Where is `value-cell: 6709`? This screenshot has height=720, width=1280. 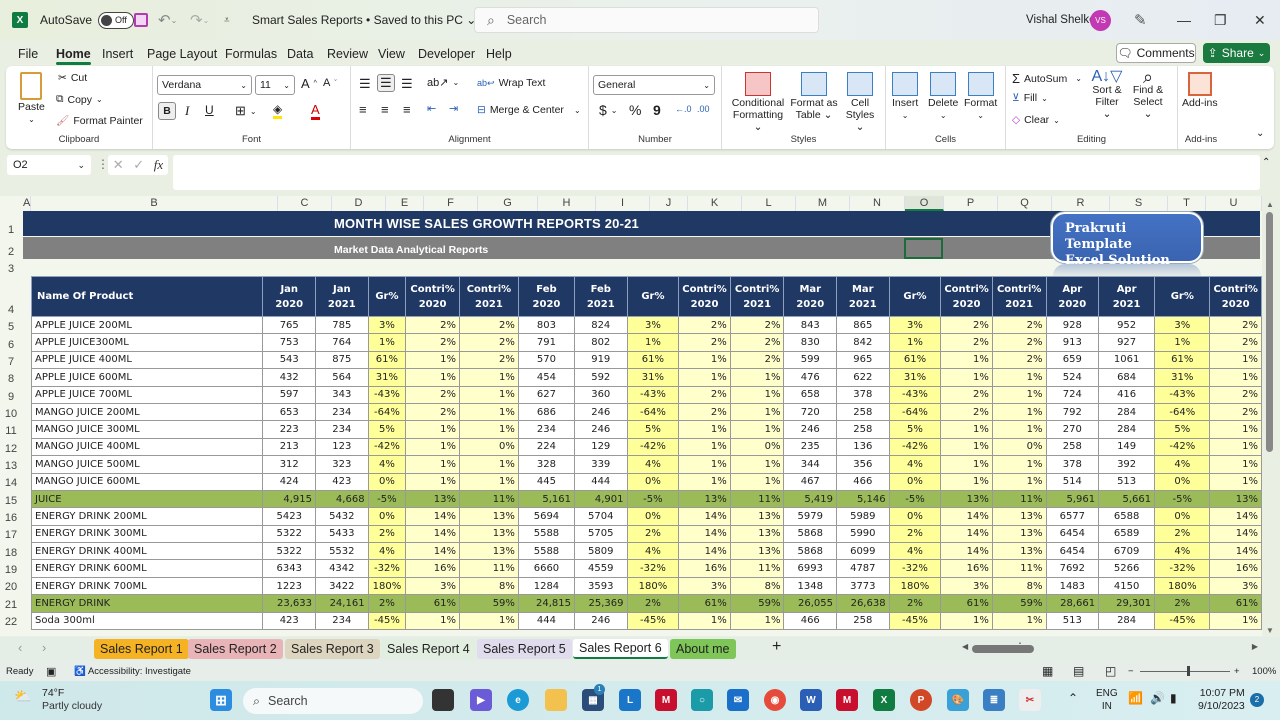
value-cell: 6709 is located at coordinates (1127, 551).